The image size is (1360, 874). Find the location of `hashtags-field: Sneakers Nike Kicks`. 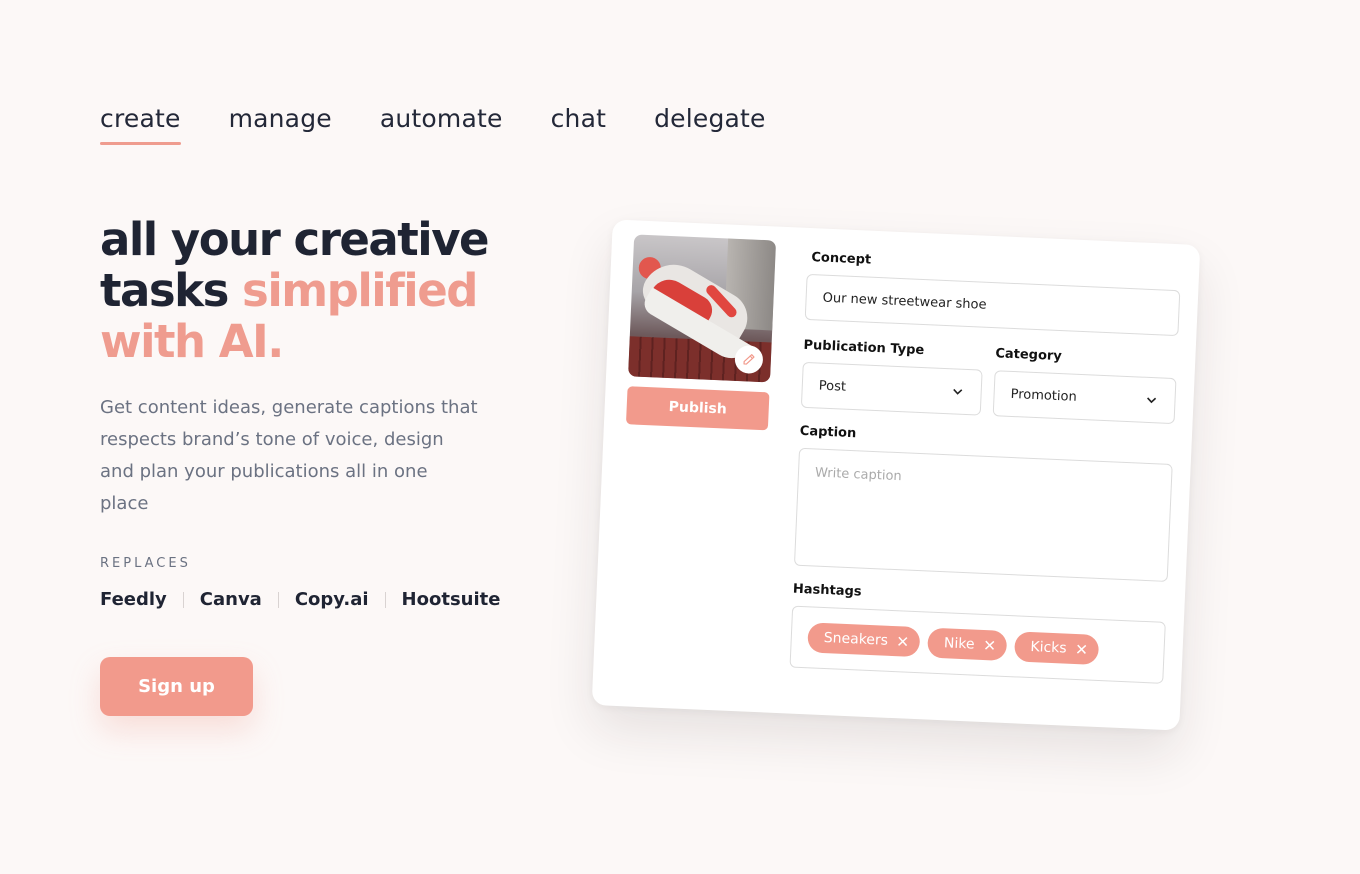

hashtags-field: Sneakers Nike Kicks is located at coordinates (977, 644).